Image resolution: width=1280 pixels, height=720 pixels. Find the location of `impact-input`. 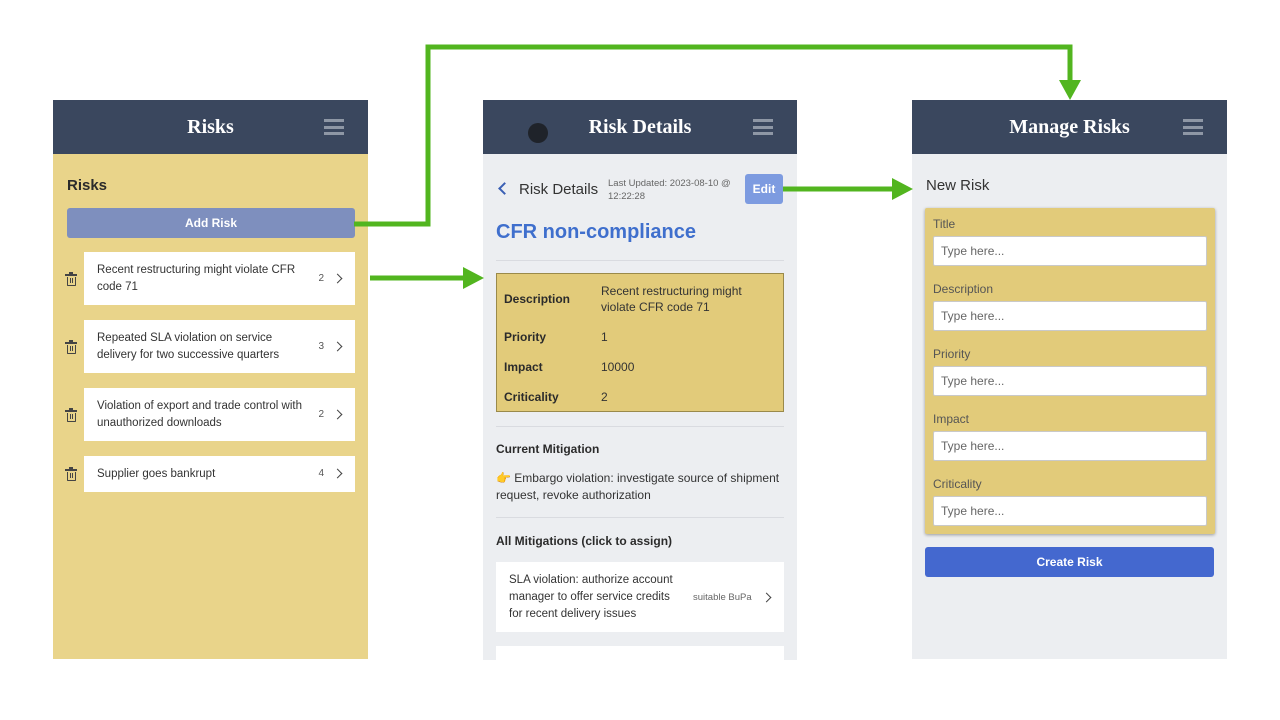

impact-input is located at coordinates (1070, 446).